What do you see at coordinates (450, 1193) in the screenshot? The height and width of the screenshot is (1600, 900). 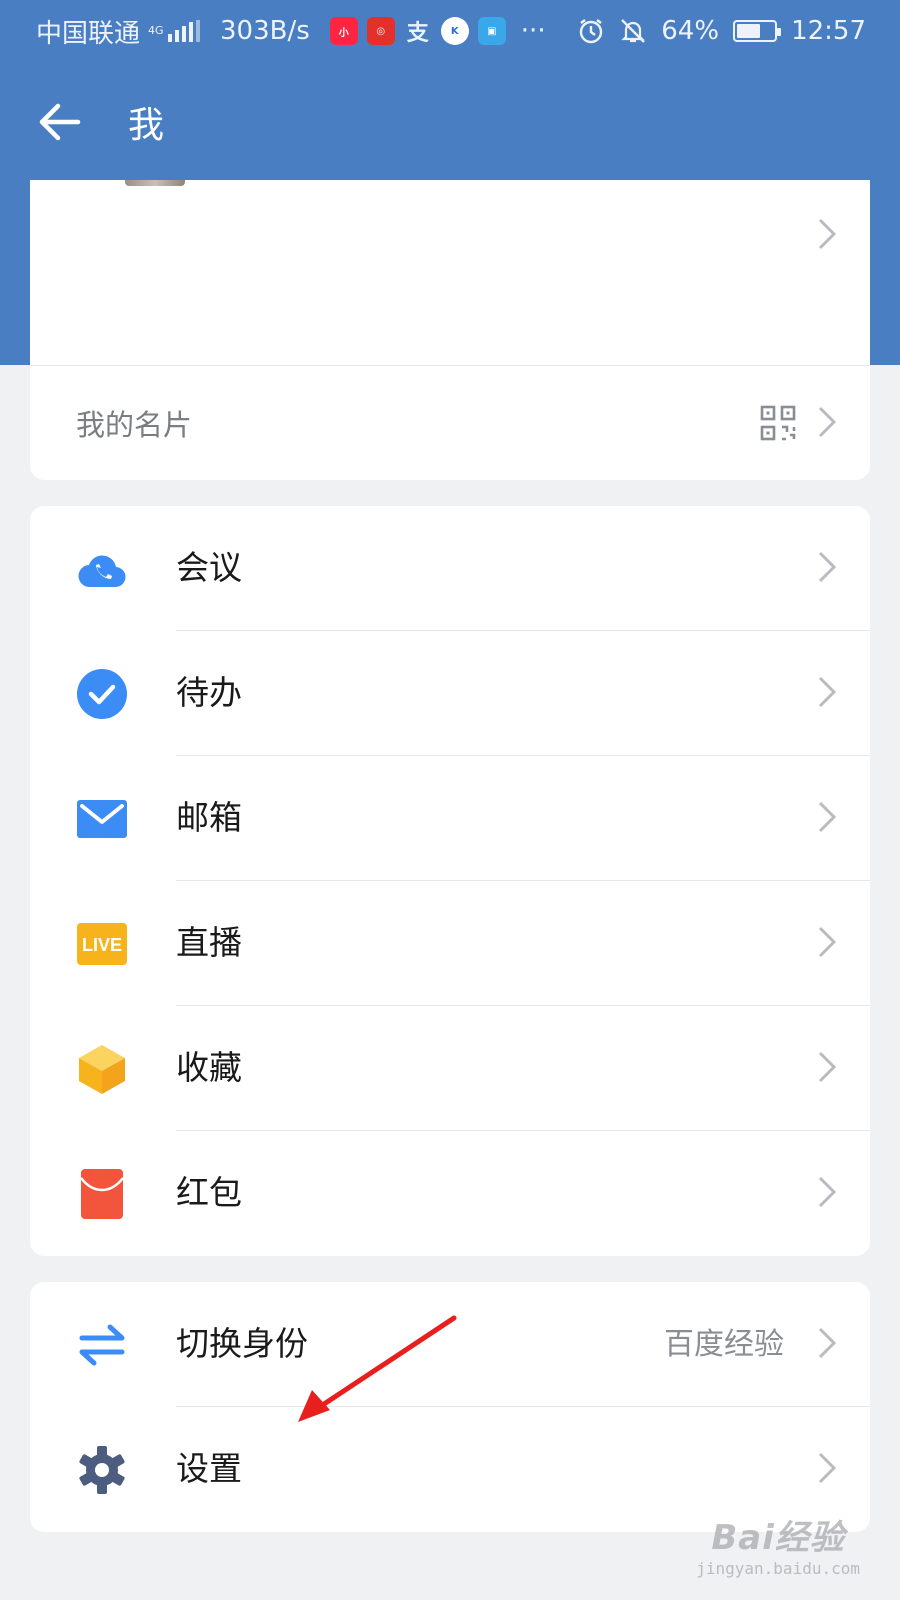 I see `menu-item-red-envelope: 红包` at bounding box center [450, 1193].